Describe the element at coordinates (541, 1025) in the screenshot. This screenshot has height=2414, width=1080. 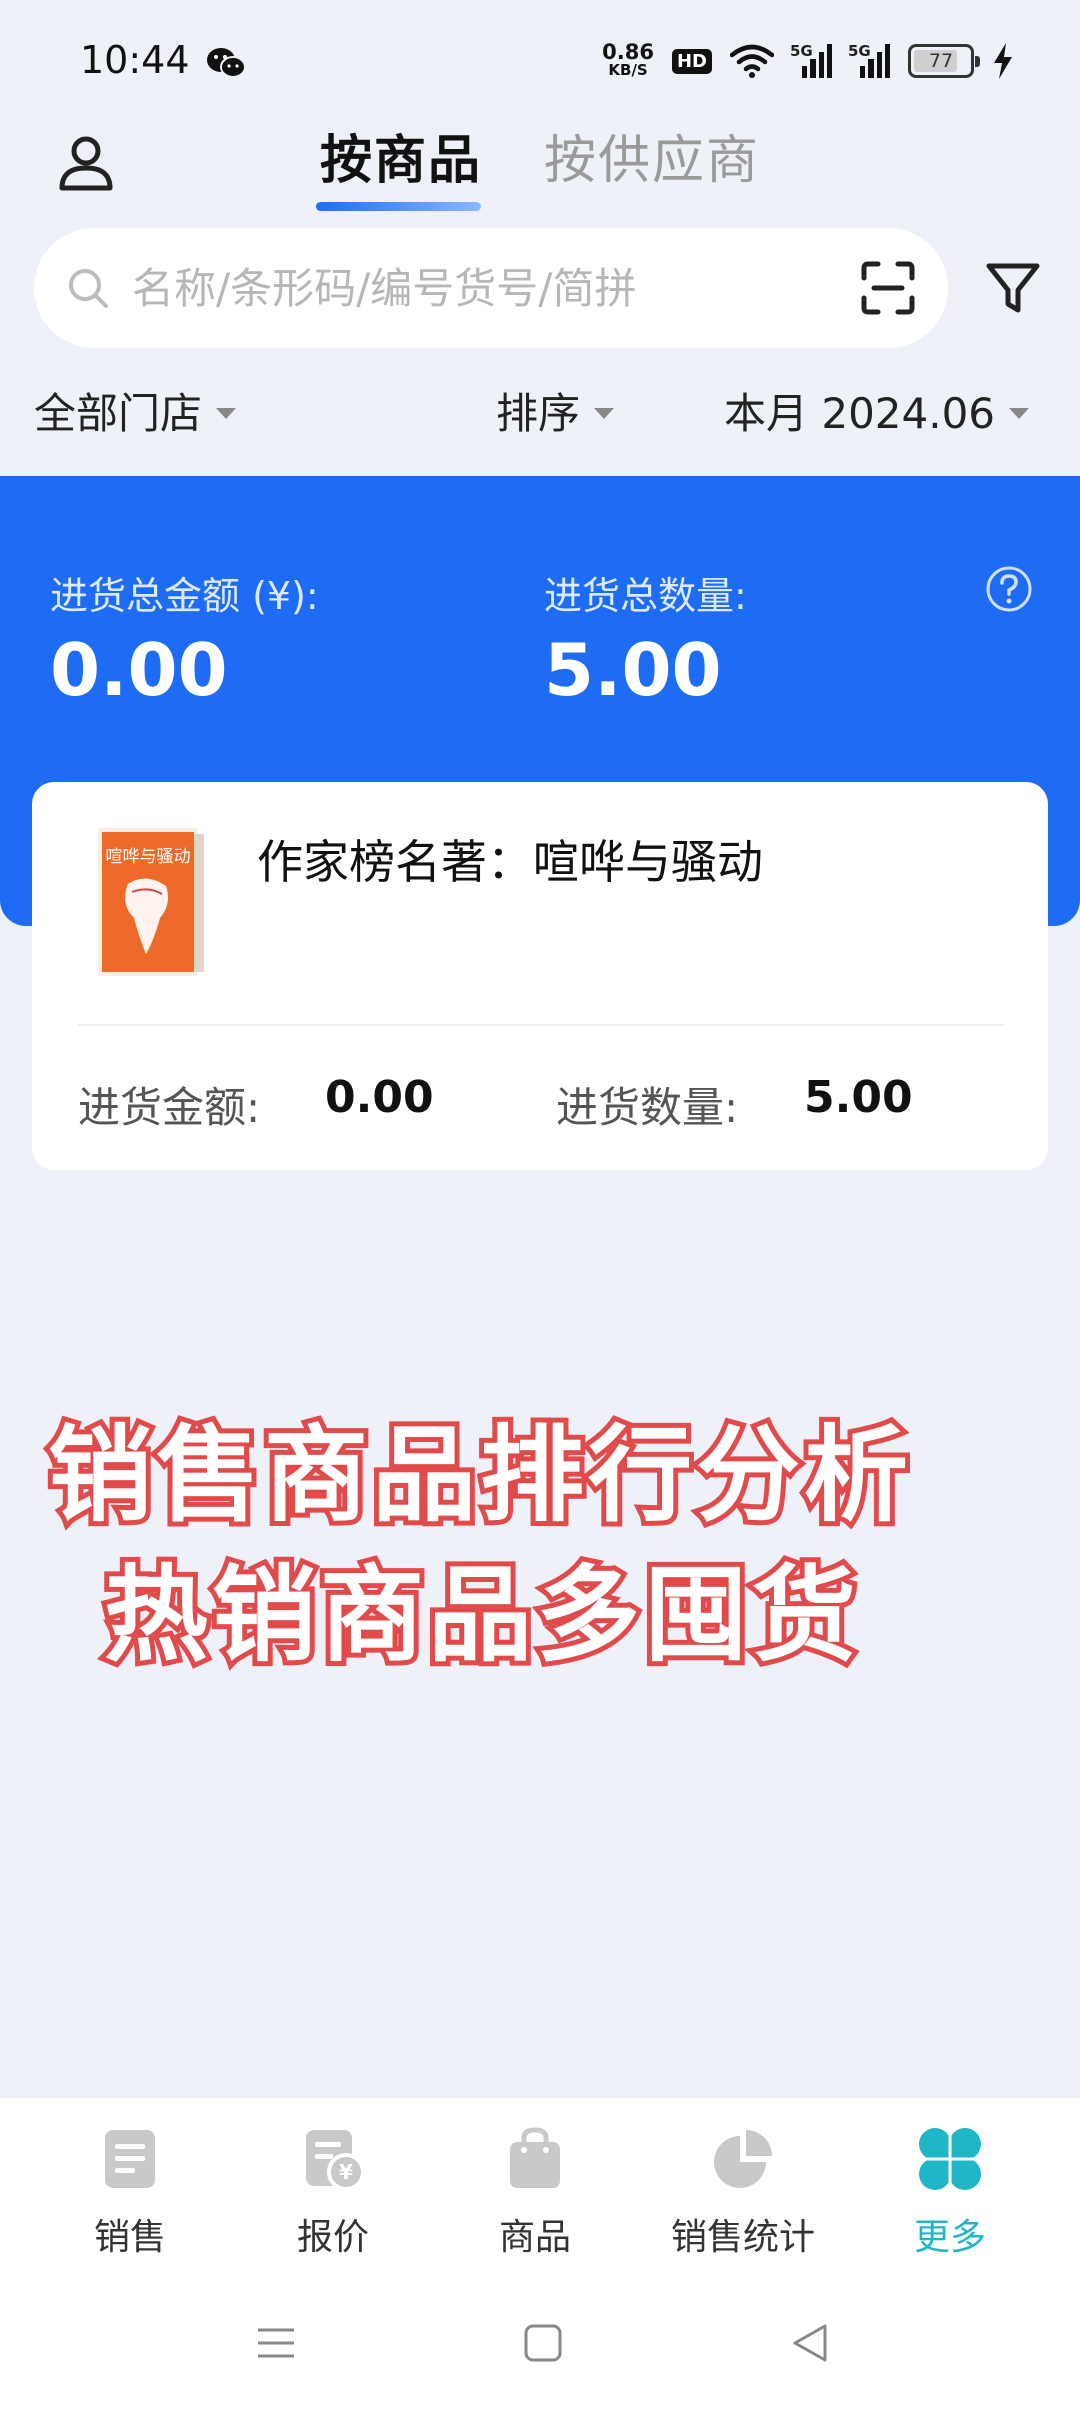
I see `card-divider` at that location.